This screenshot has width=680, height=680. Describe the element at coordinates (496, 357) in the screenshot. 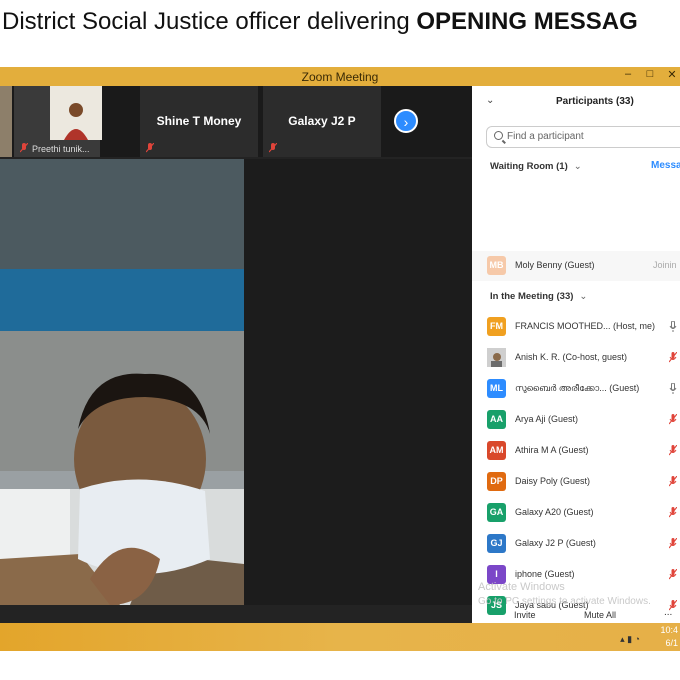

I see `avatar` at that location.